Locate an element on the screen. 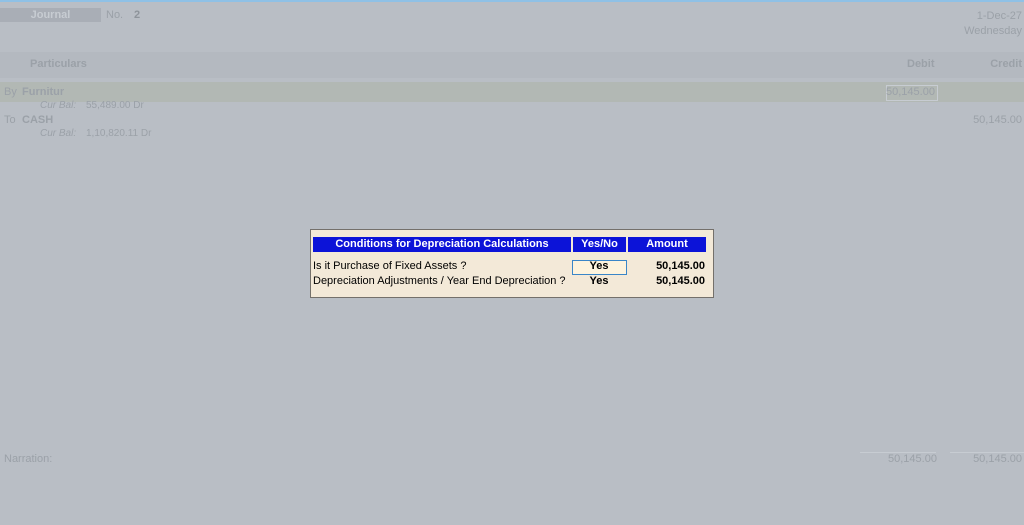 This screenshot has height=525, width=1024. cur-bal-value: 1,10,820.11 Dr is located at coordinates (119, 133).